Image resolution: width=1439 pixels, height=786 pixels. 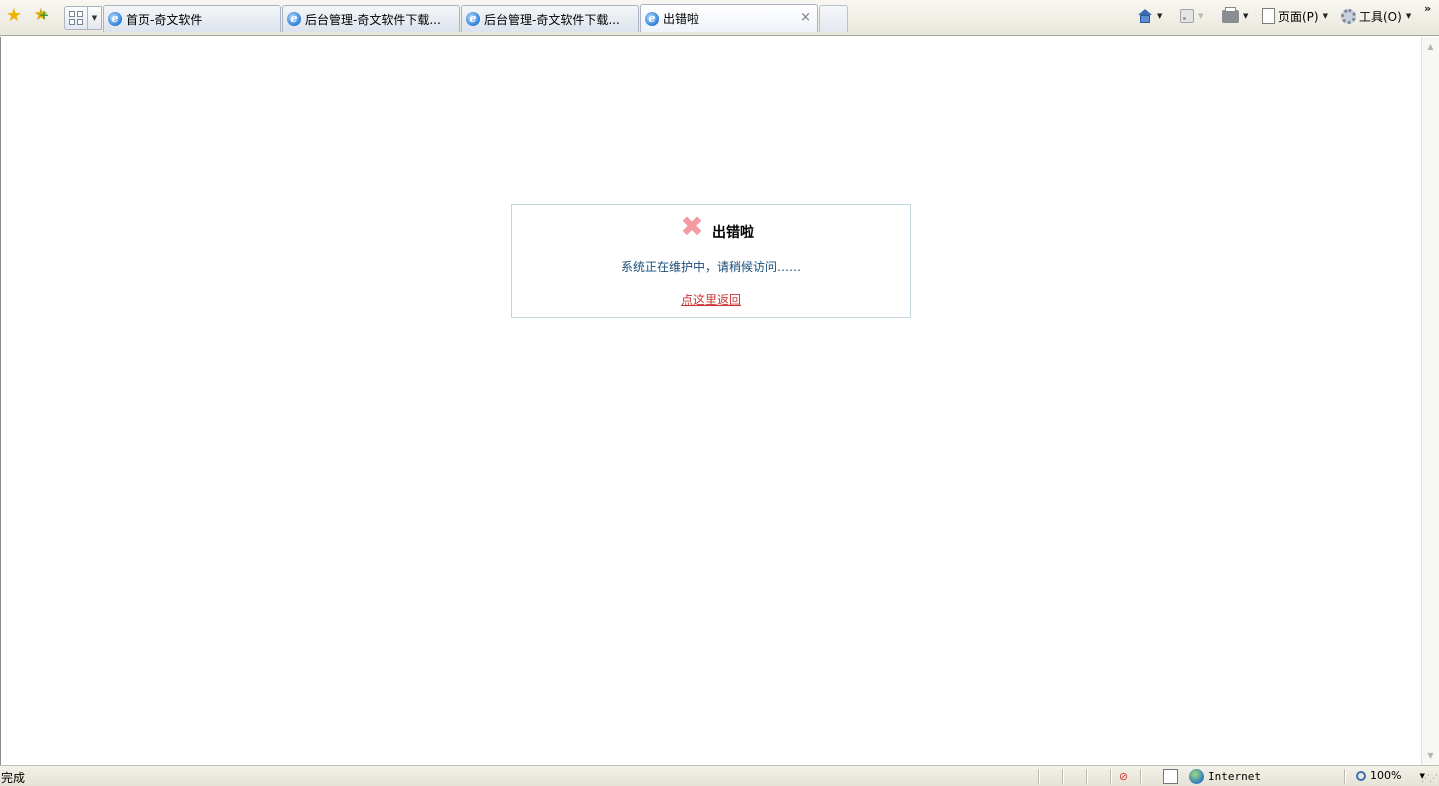 I want to click on zoom-level: 100%, so click(x=1386, y=775).